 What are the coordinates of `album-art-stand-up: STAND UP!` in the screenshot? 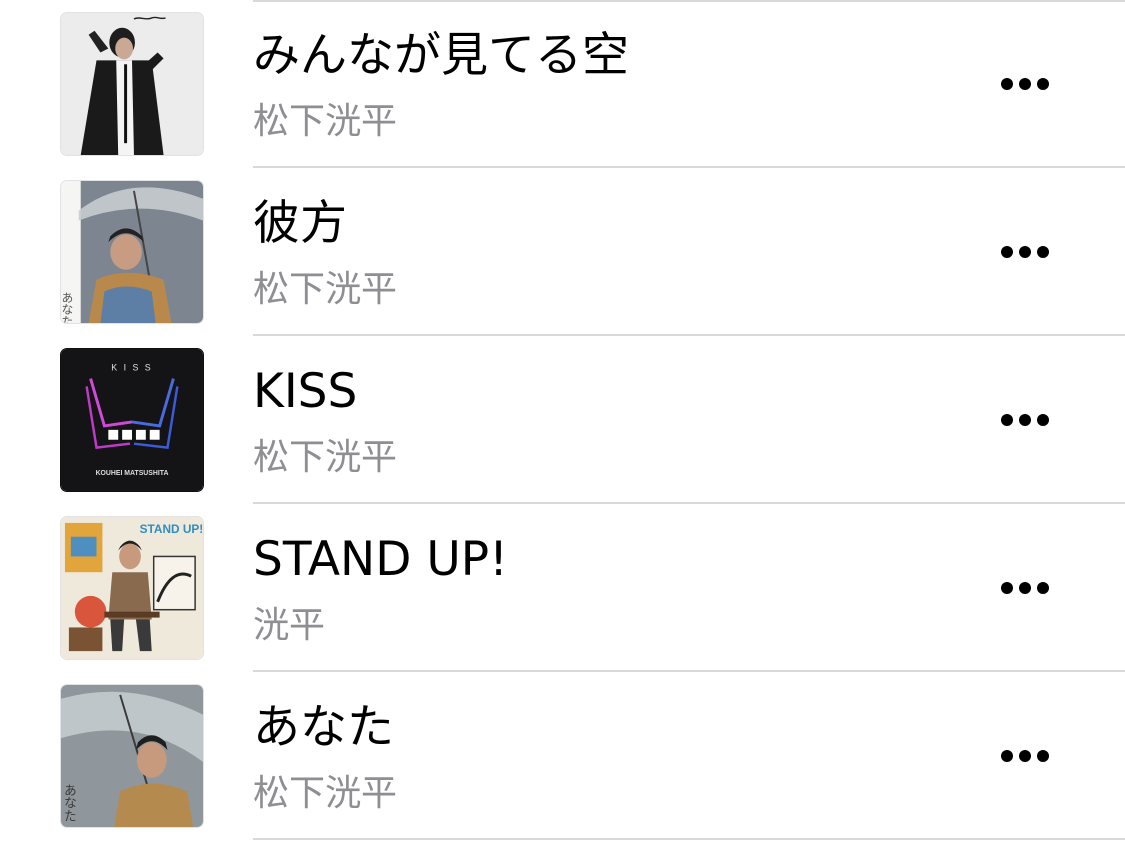 It's located at (132, 588).